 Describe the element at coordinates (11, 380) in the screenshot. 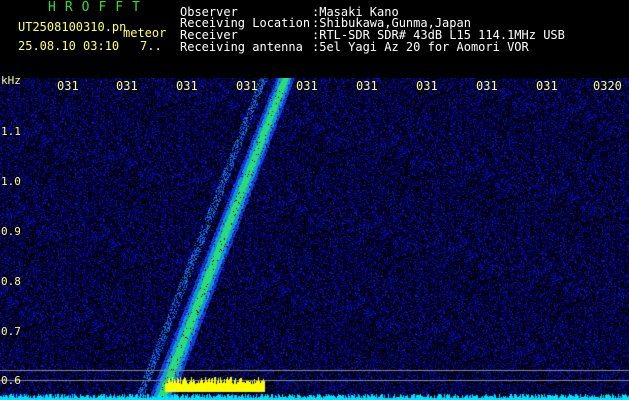

I see `y-tick: 0.6` at that location.